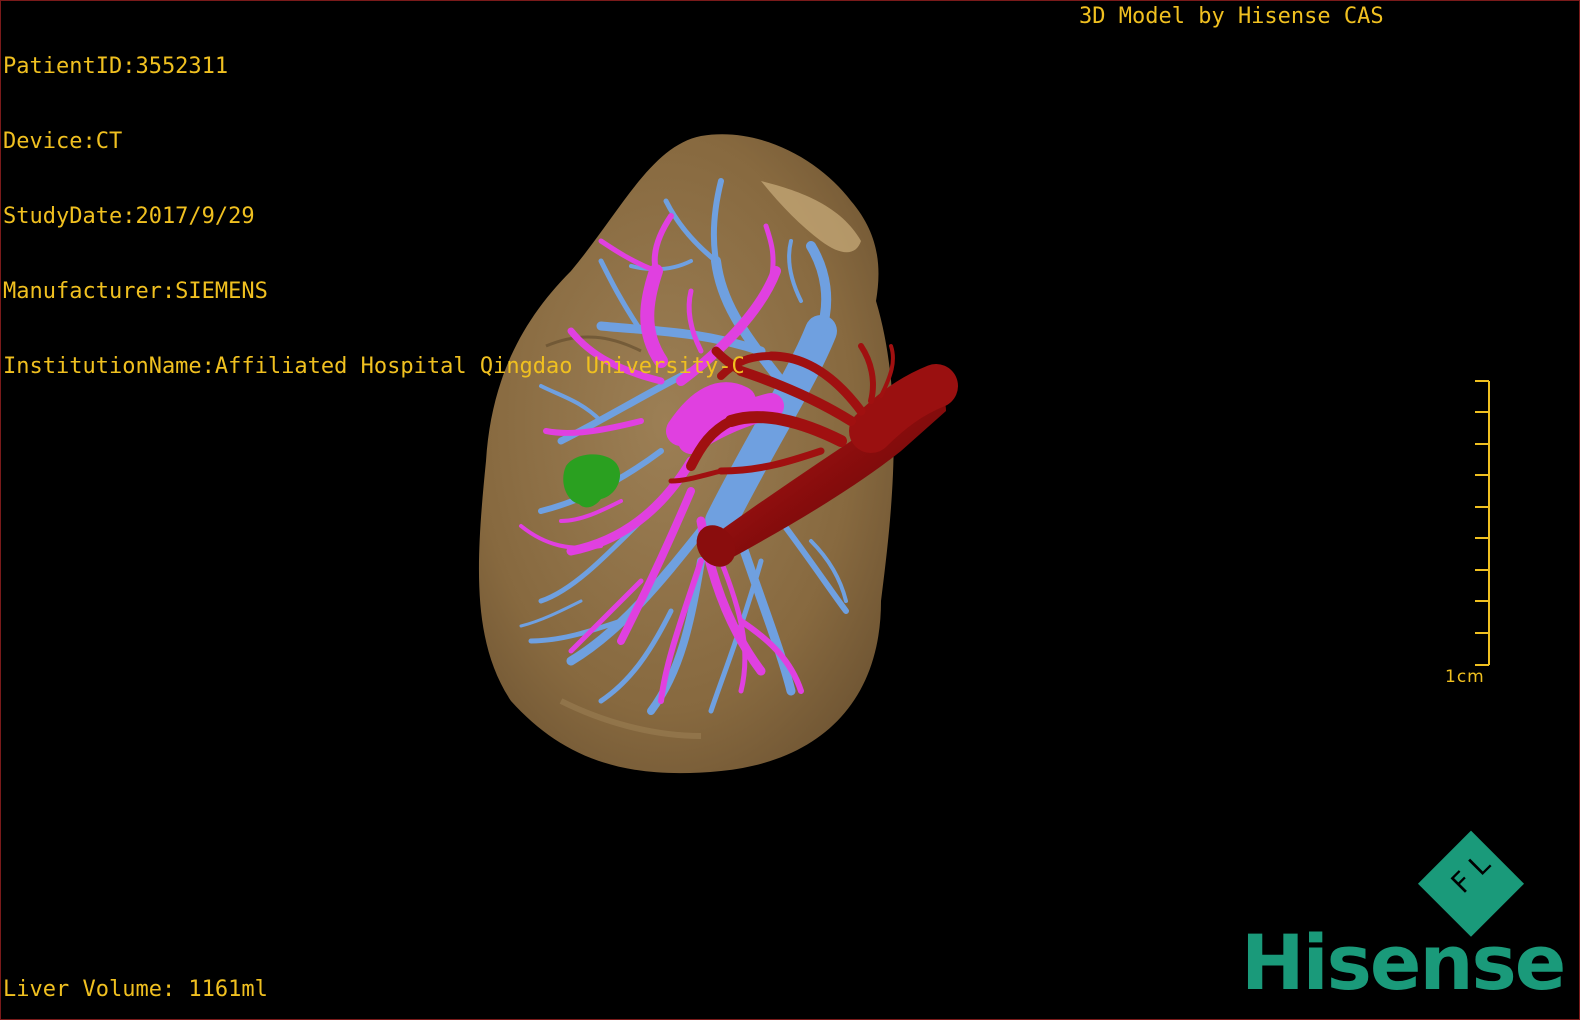 The height and width of the screenshot is (1020, 1580). Describe the element at coordinates (1403, 962) in the screenshot. I see `hisense-logo: Hisense` at that location.